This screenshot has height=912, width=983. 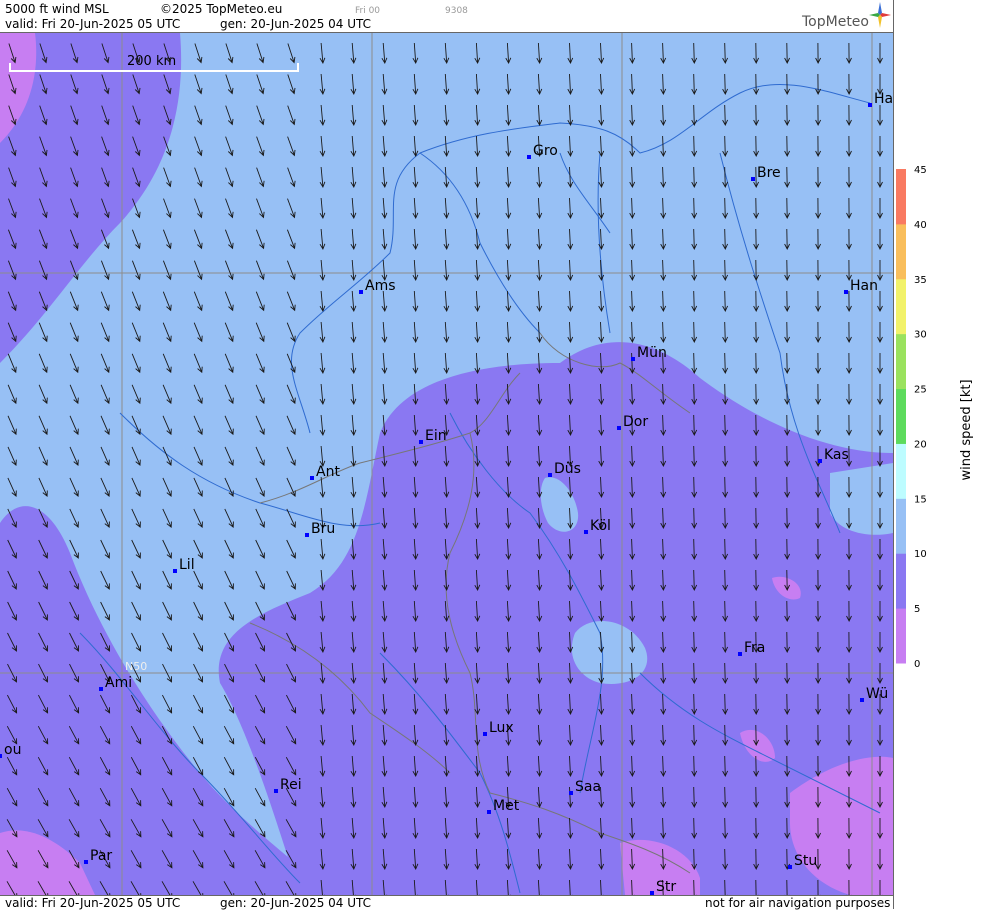 What do you see at coordinates (754, 648) in the screenshot?
I see `city-label: Fra` at bounding box center [754, 648].